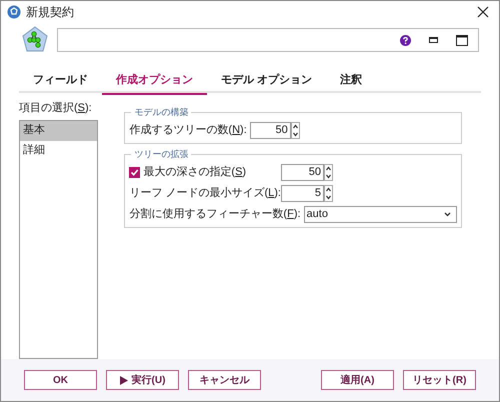  What do you see at coordinates (154, 81) in the screenshot?
I see `tab: 作成オプション` at bounding box center [154, 81].